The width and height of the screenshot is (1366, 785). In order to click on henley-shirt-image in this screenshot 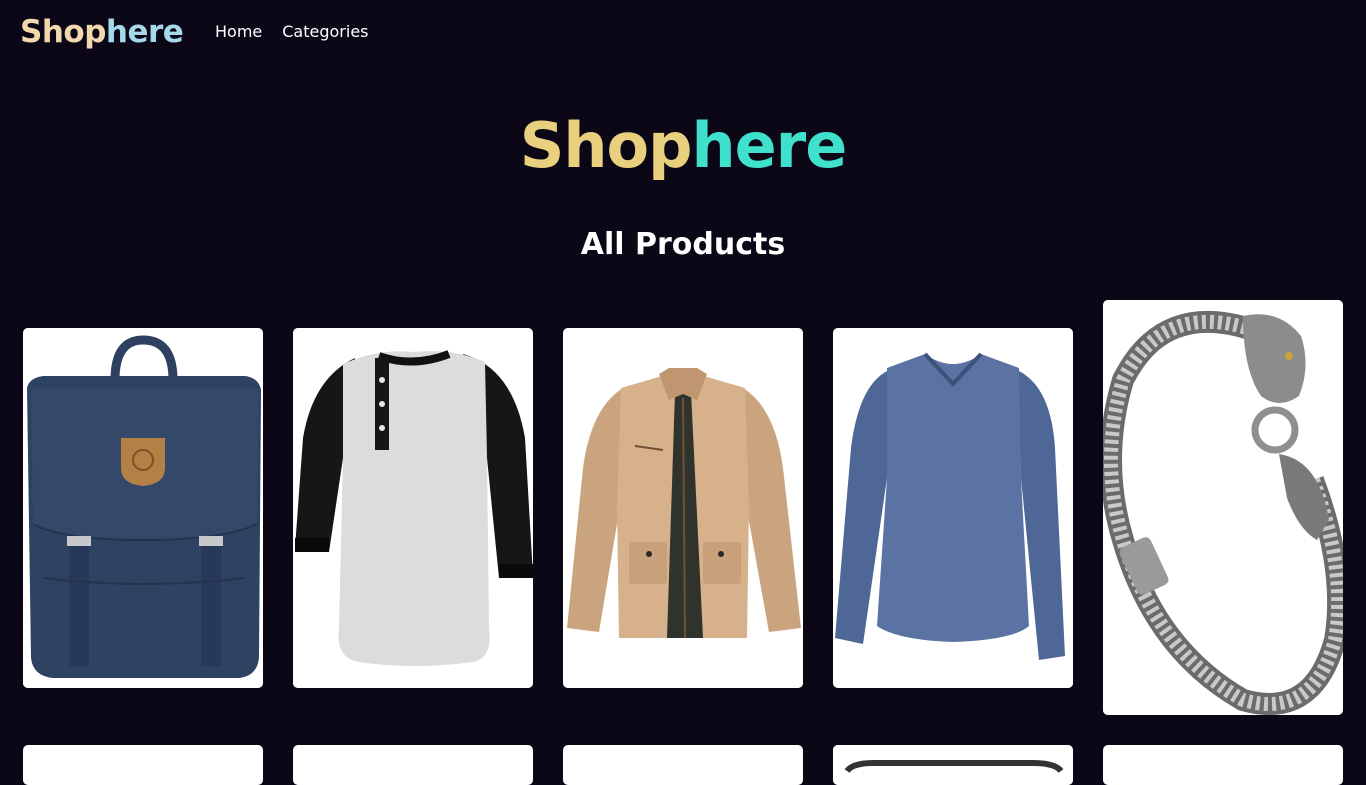, I will do `click(413, 508)`.